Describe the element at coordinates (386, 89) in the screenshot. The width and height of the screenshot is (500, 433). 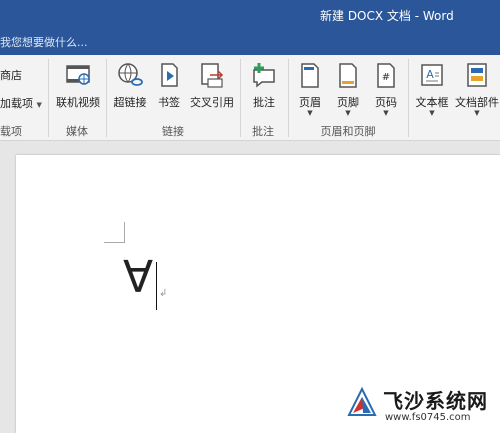
I see `page-number-button: # 页码 ▼` at that location.